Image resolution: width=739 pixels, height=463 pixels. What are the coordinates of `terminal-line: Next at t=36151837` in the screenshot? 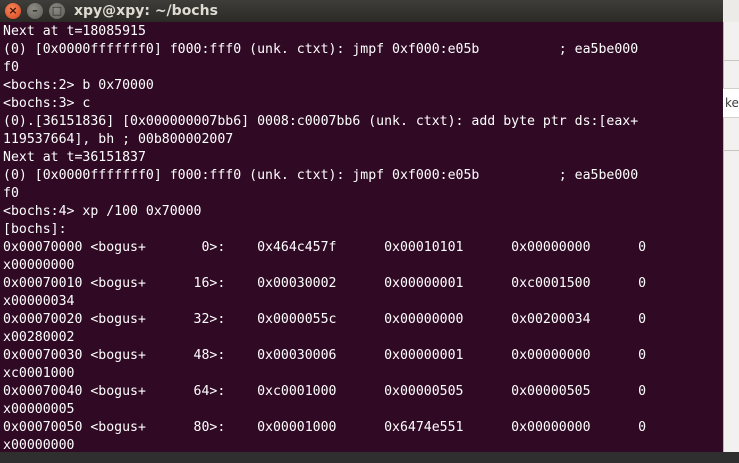 It's located at (74, 157).